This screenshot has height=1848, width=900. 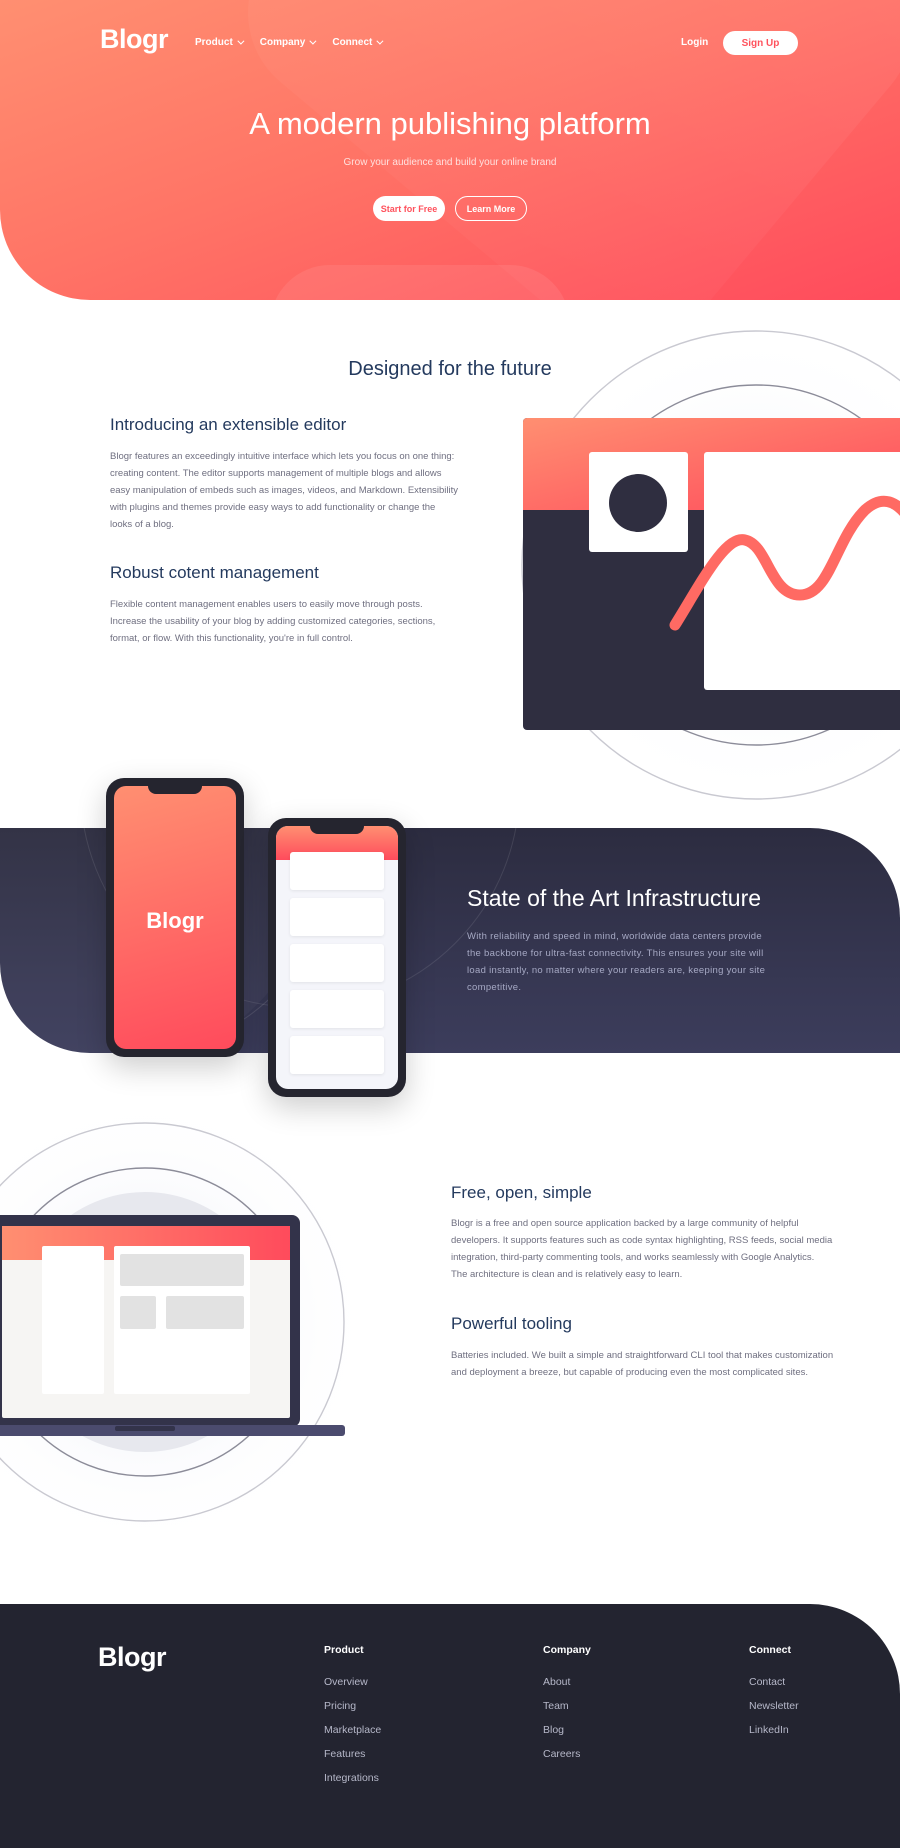 What do you see at coordinates (228, 424) in the screenshot?
I see `feature-heading: Introducing an extensible editor` at bounding box center [228, 424].